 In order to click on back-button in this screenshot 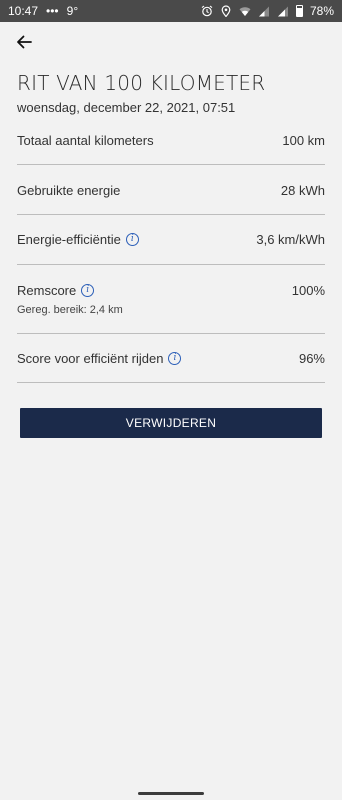, I will do `click(24, 42)`.